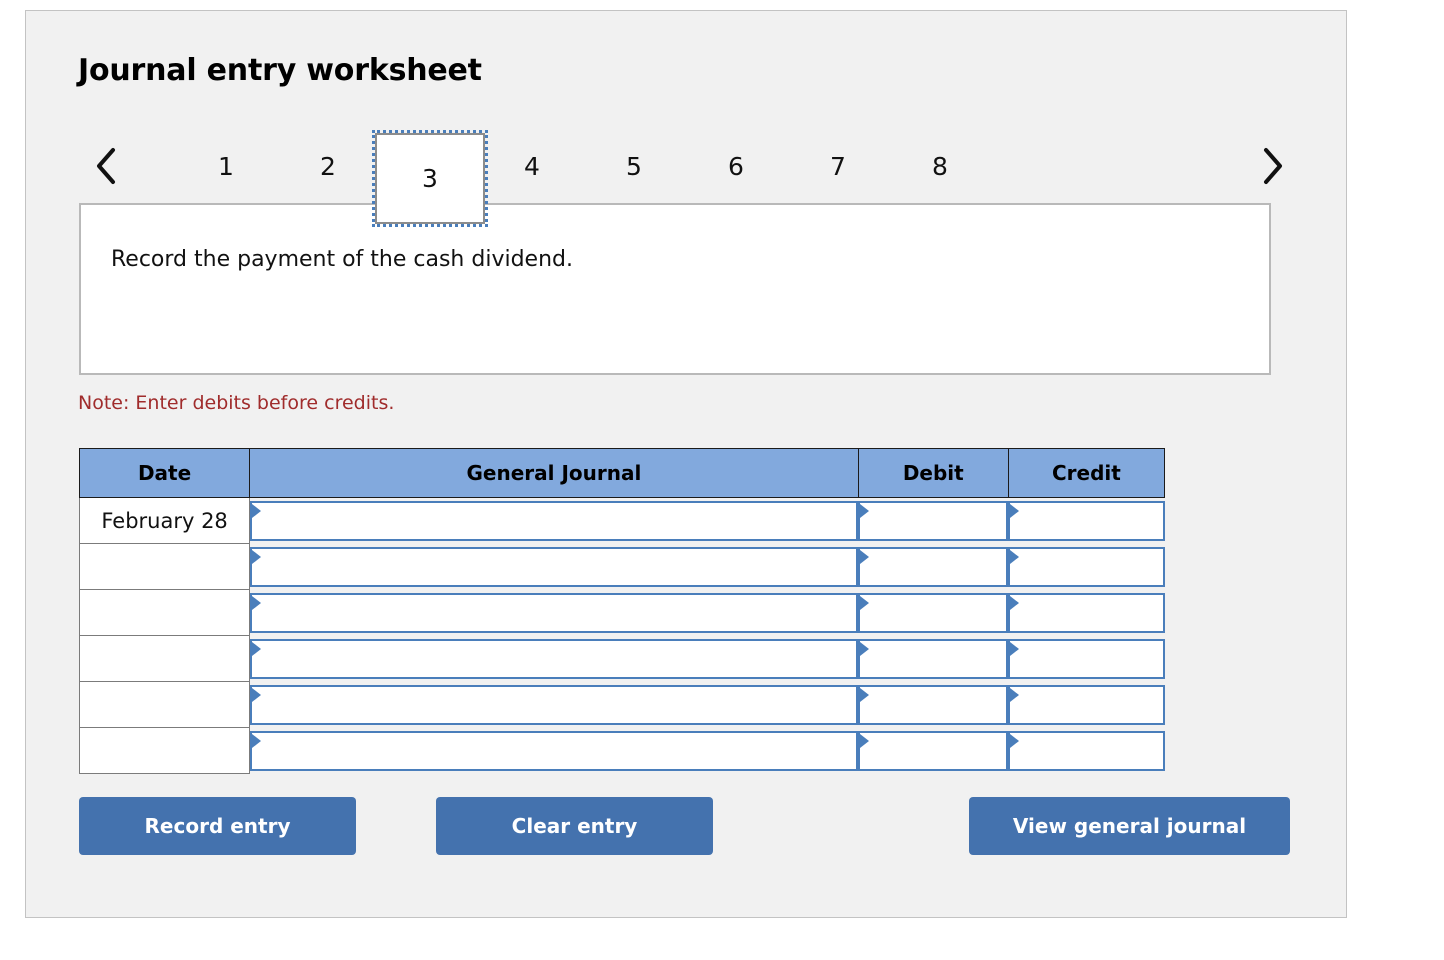 The height and width of the screenshot is (960, 1444). What do you see at coordinates (1086, 473) in the screenshot?
I see `column-header-credit: Credit` at bounding box center [1086, 473].